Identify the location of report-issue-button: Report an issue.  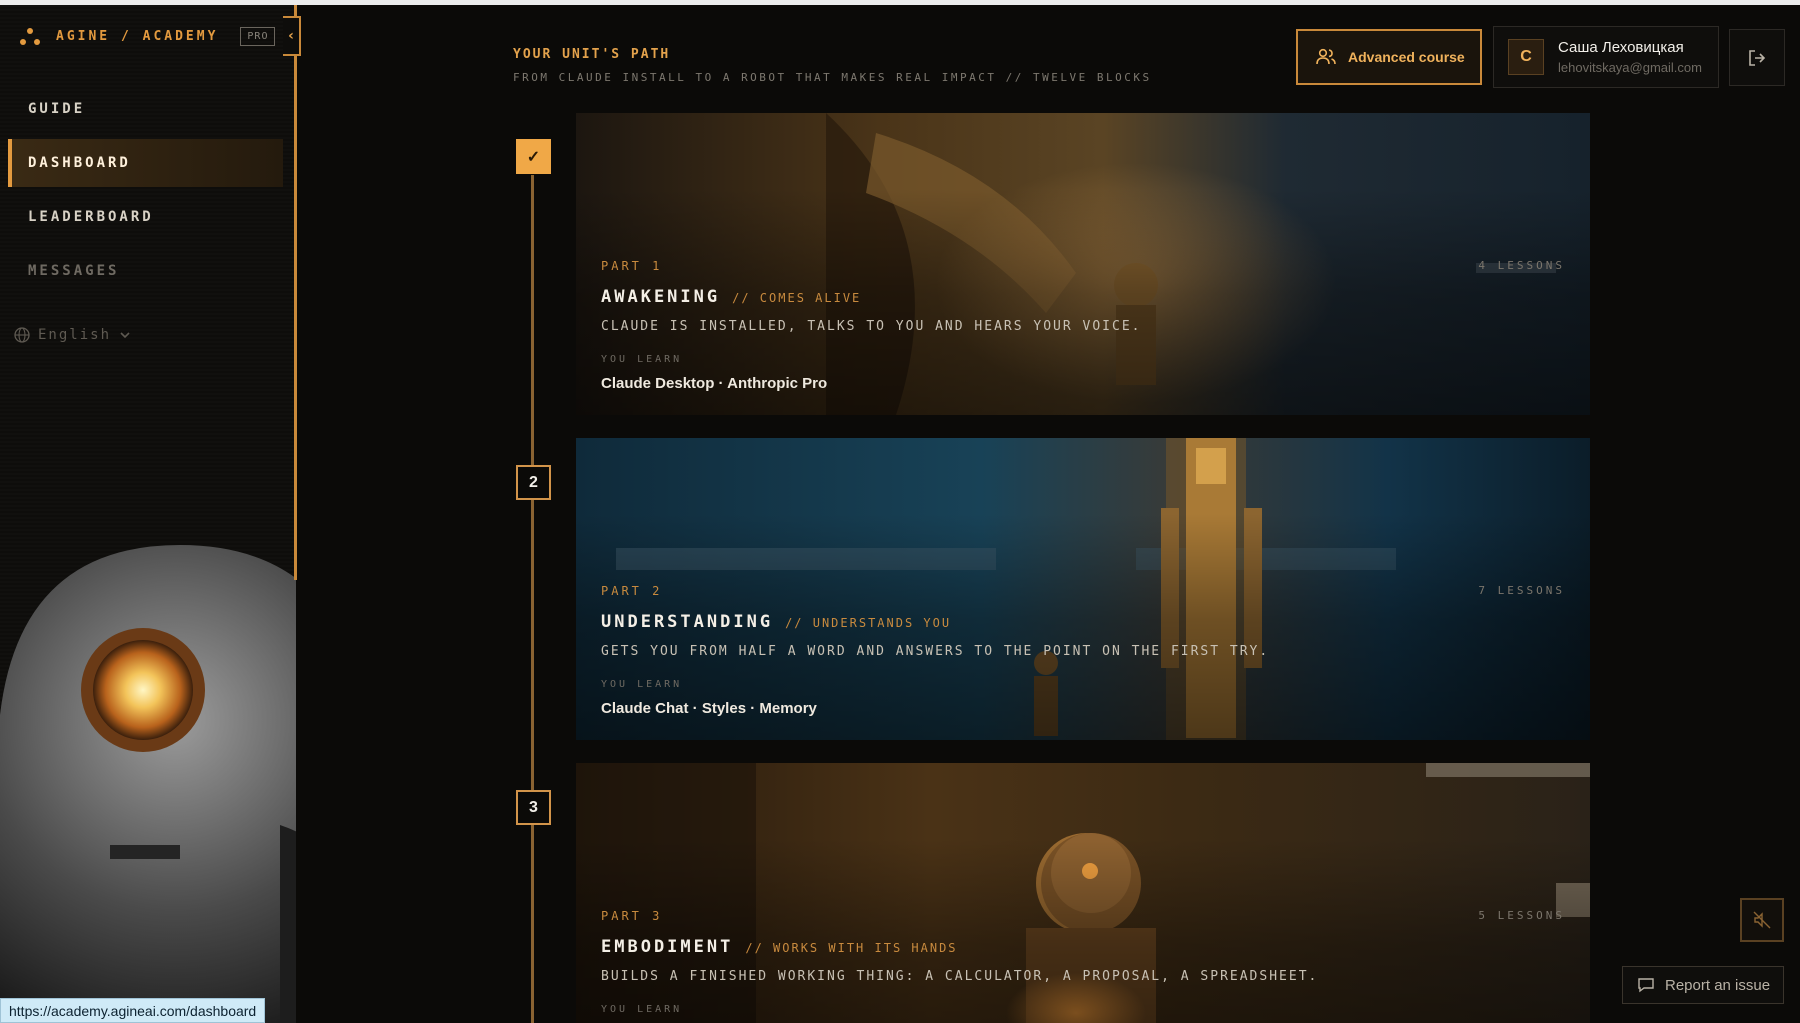
(1703, 985).